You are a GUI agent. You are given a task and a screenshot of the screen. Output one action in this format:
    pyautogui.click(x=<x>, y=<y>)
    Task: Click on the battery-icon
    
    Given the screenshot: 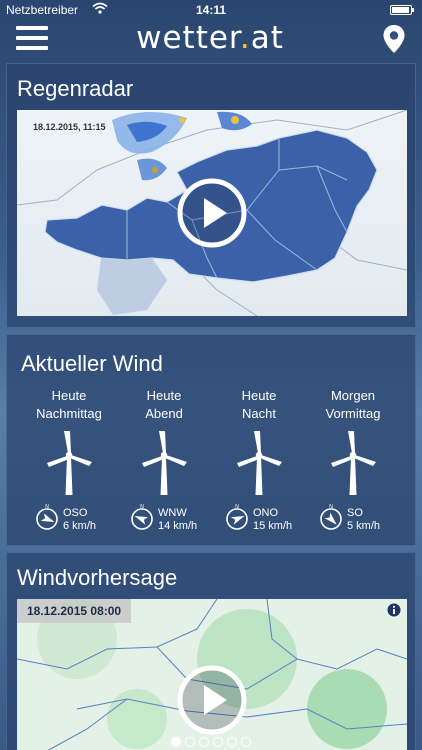 What is the action you would take?
    pyautogui.click(x=402, y=10)
    